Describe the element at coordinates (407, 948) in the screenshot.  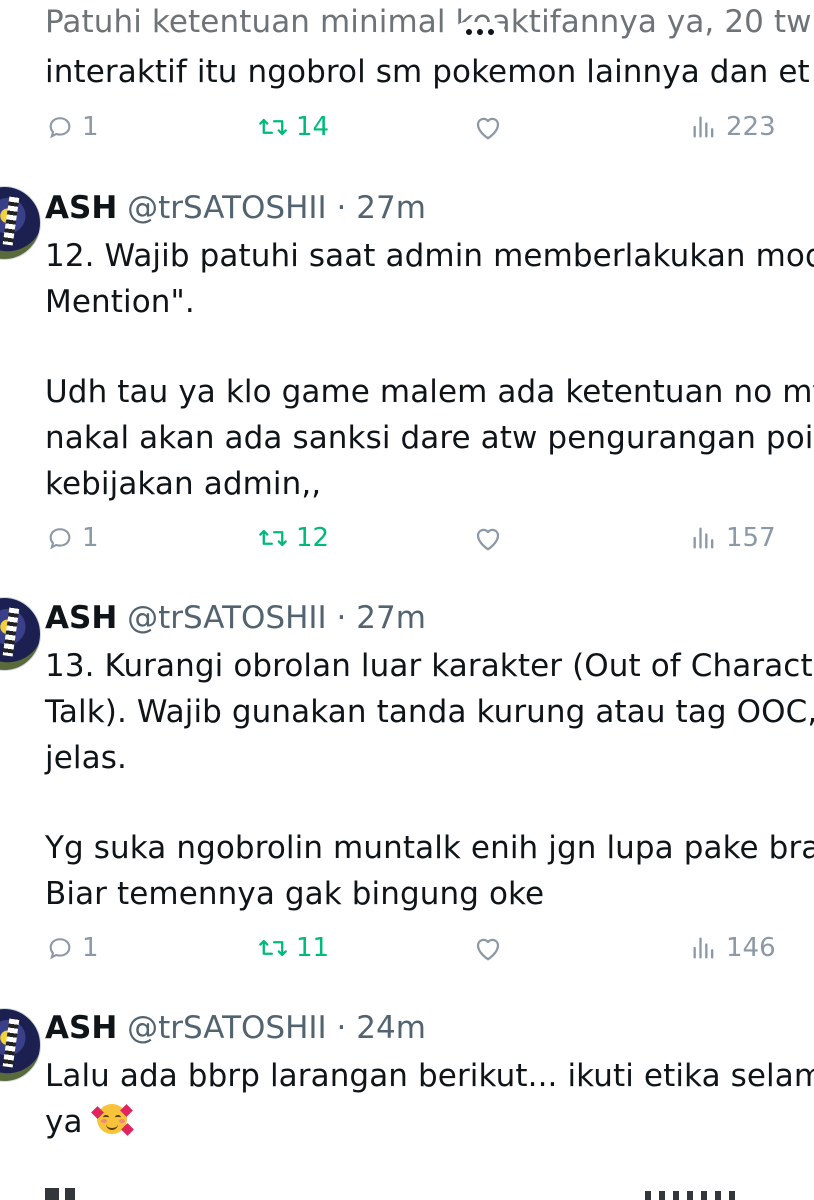
I see `tweet-actions: 1 11 146` at that location.